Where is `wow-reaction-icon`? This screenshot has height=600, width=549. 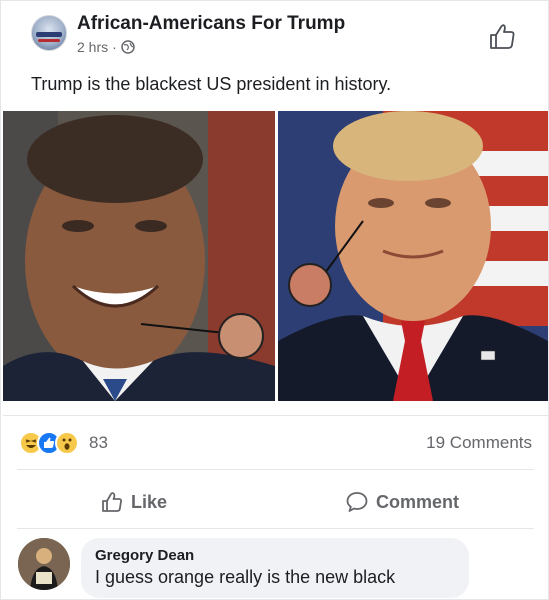 wow-reaction-icon is located at coordinates (67, 443).